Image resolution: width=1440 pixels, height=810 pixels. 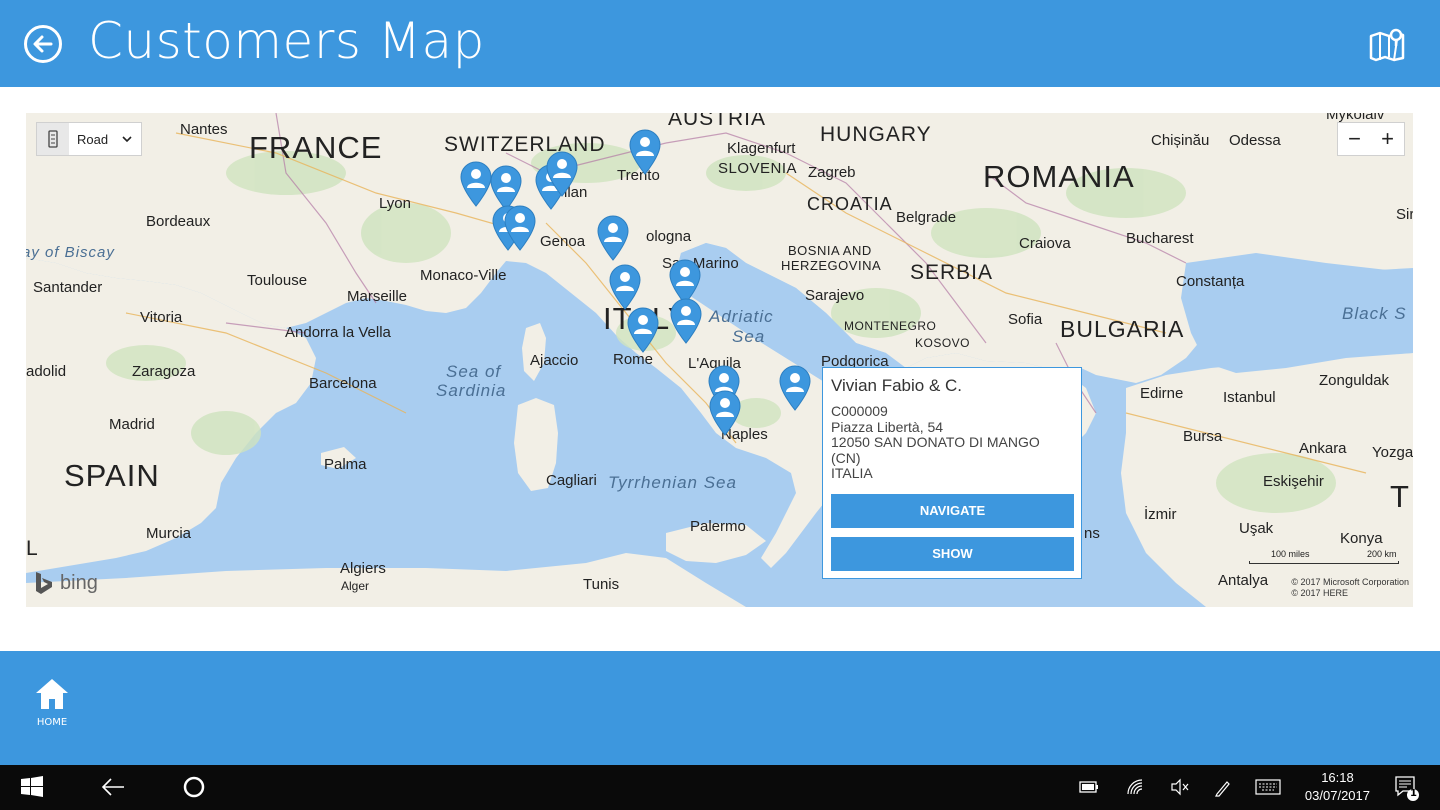 I want to click on clock-date: 03/07/2017, so click(x=1337, y=795).